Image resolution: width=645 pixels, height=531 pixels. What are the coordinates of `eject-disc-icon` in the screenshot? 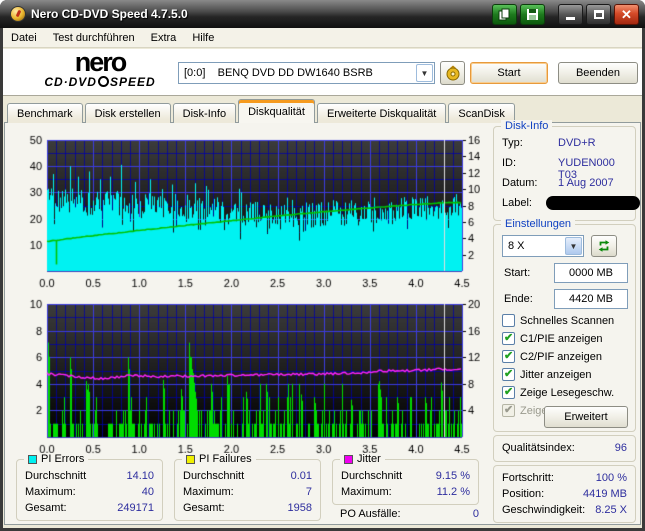 It's located at (452, 73).